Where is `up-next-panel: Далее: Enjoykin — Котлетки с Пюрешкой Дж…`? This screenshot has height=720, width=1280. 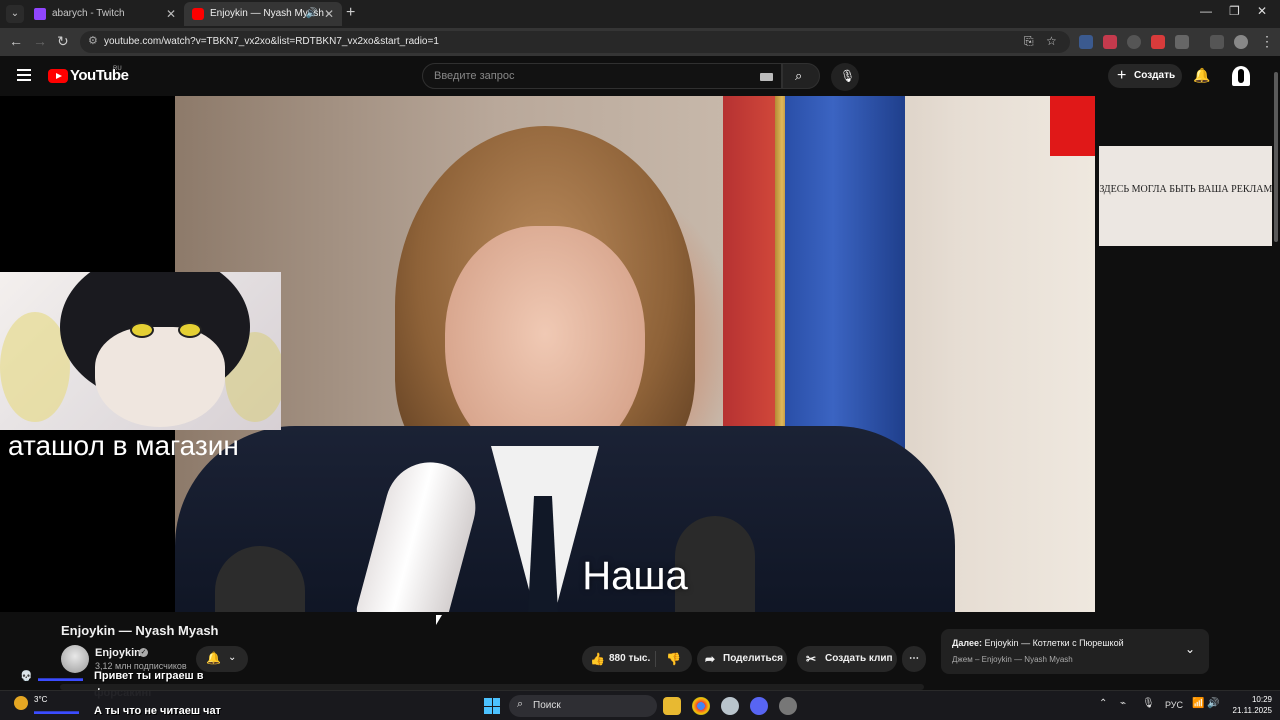 up-next-panel: Далее: Enjoykin — Котлетки с Пюрешкой Дж… is located at coordinates (1075, 651).